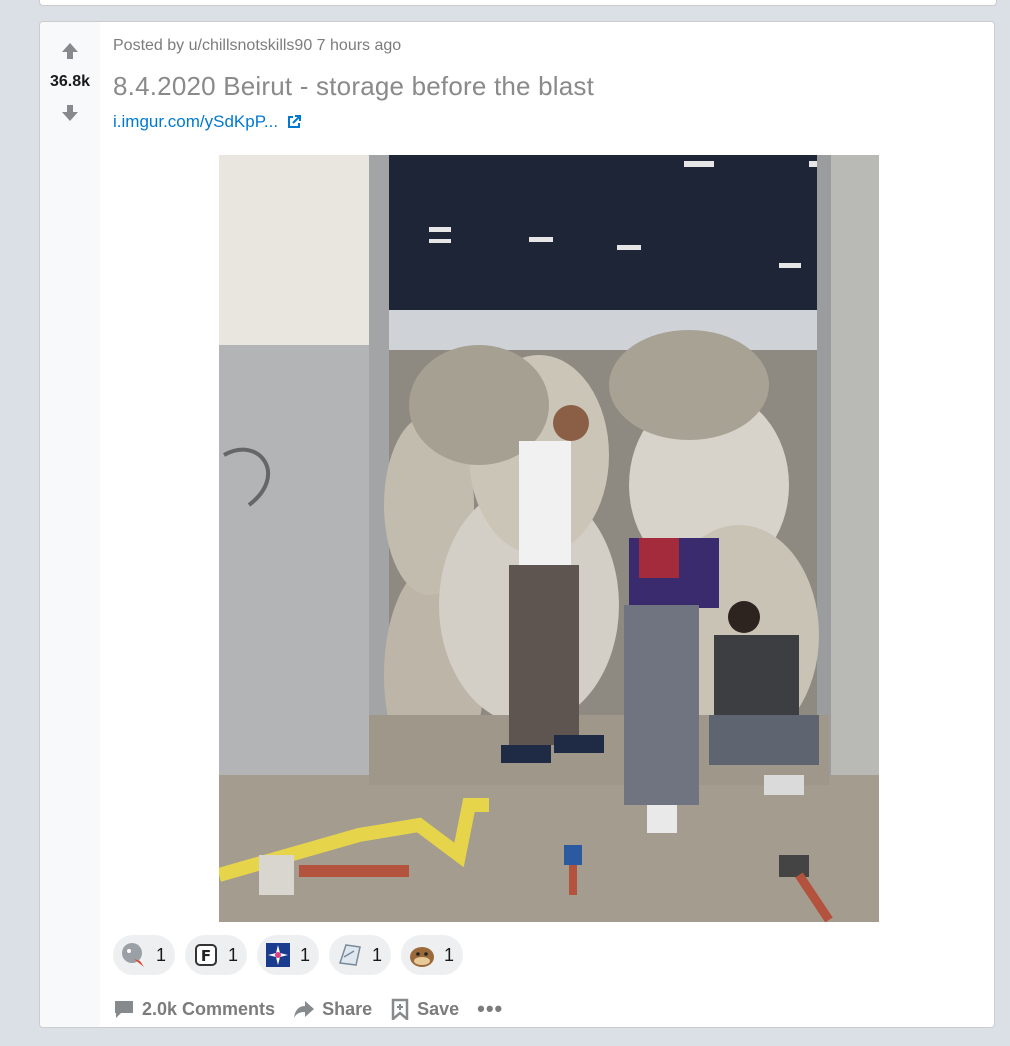 Image resolution: width=1010 pixels, height=1046 pixels. What do you see at coordinates (400, 1009) in the screenshot?
I see `save-icon` at bounding box center [400, 1009].